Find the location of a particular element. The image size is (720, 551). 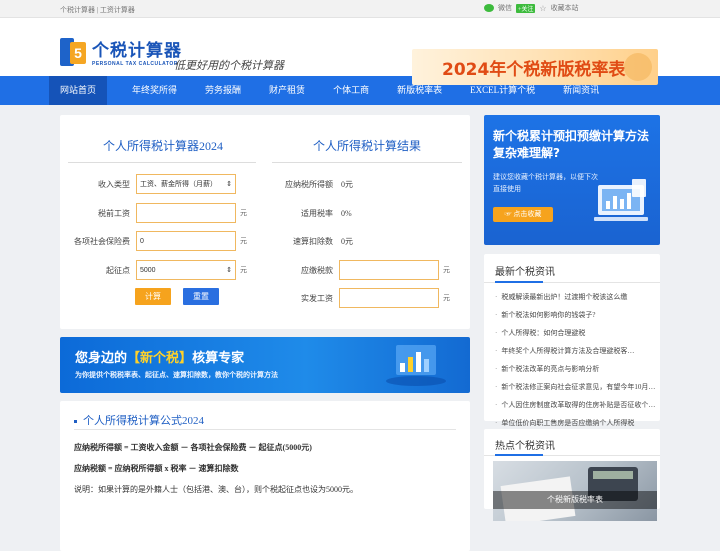

header-banner: 2024年个税新版税率表 is located at coordinates (535, 67).